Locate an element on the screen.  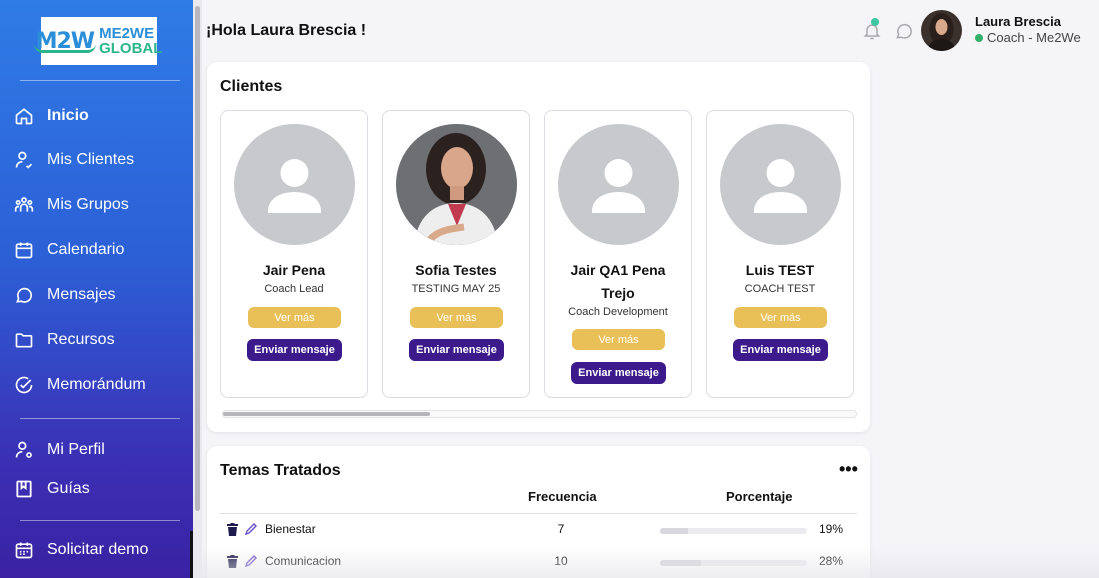
notification-dot is located at coordinates (875, 22).